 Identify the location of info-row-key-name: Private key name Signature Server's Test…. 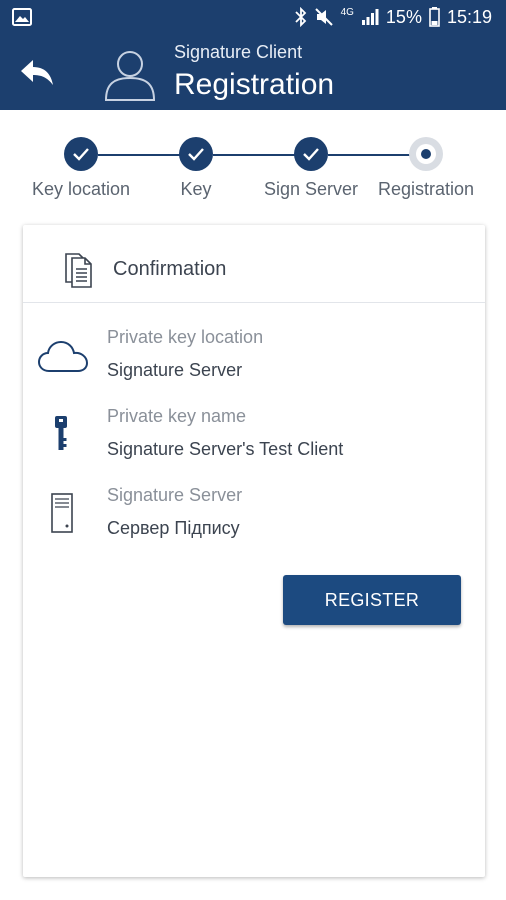
(254, 441).